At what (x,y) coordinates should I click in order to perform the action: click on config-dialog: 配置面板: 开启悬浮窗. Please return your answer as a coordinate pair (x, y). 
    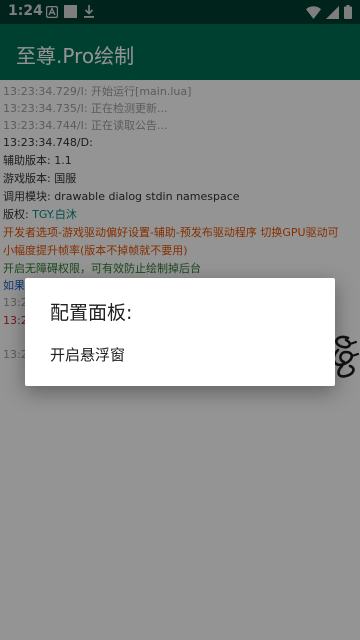
    Looking at the image, I should click on (180, 332).